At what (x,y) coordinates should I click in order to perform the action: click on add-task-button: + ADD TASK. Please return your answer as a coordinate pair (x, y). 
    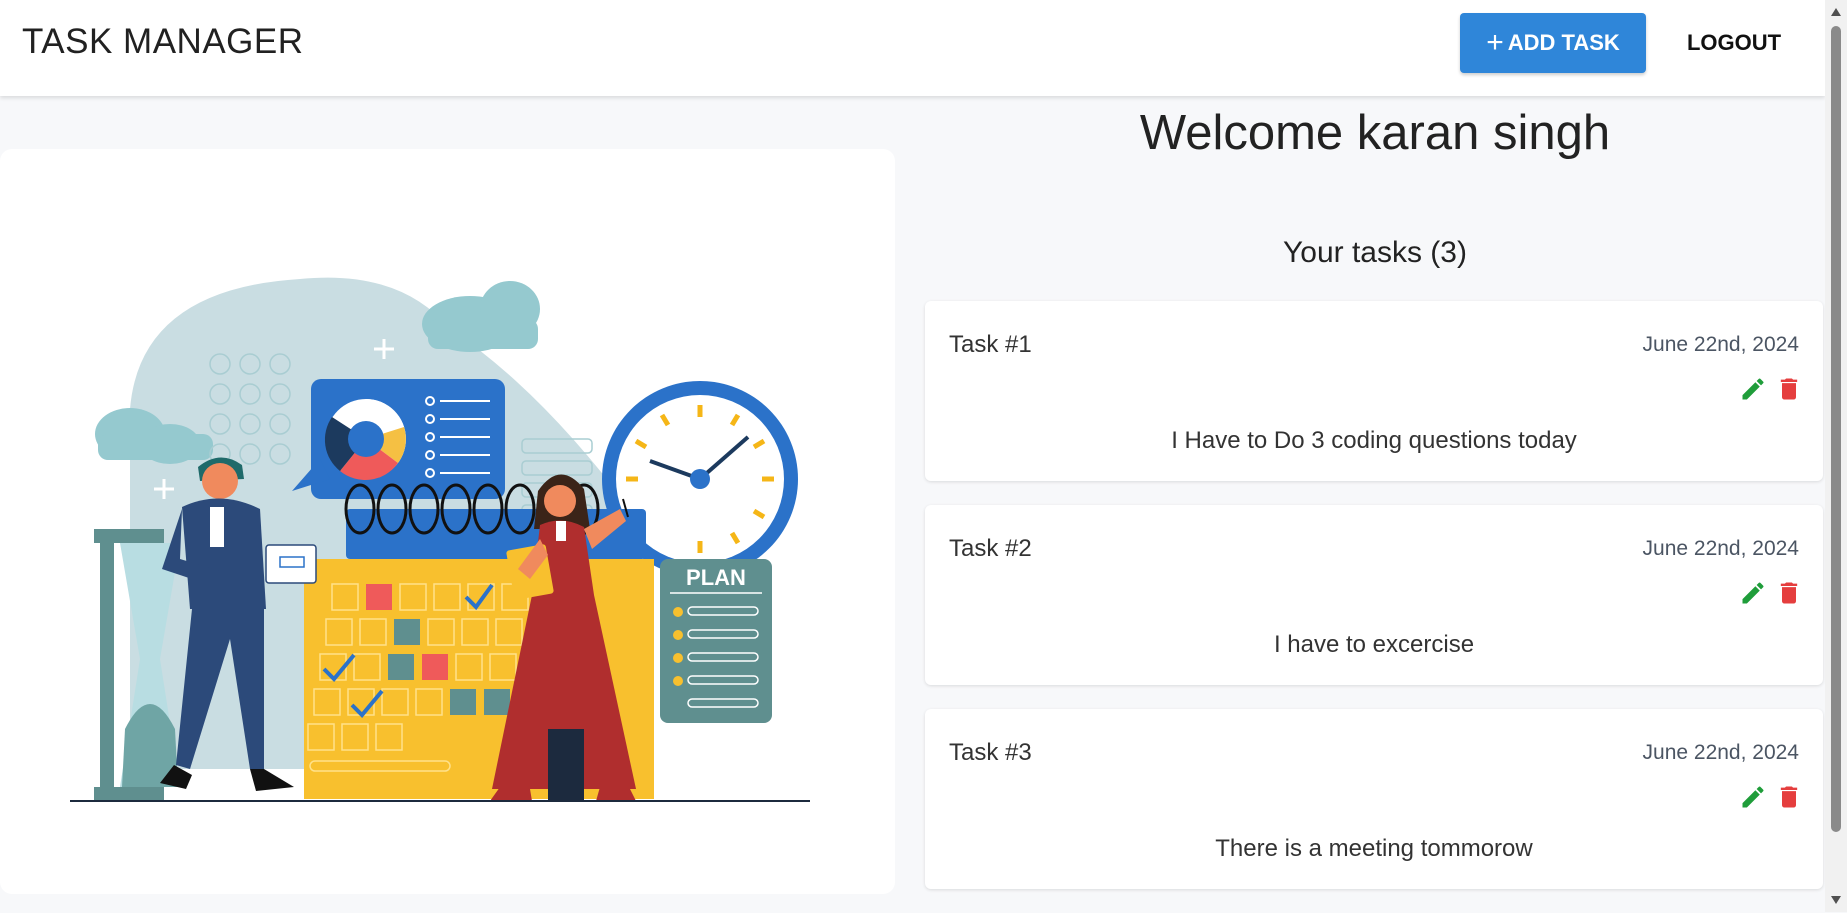
    Looking at the image, I should click on (1553, 43).